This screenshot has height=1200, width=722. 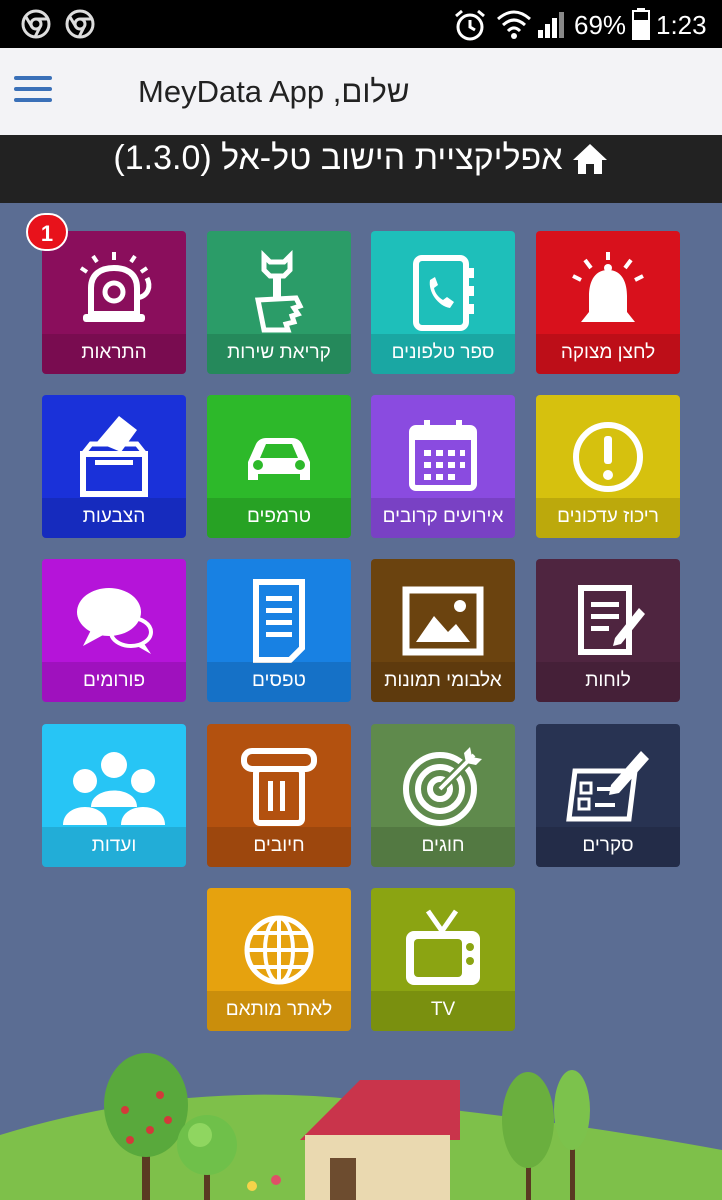 I want to click on tile-label: טרמפים, so click(x=279, y=518).